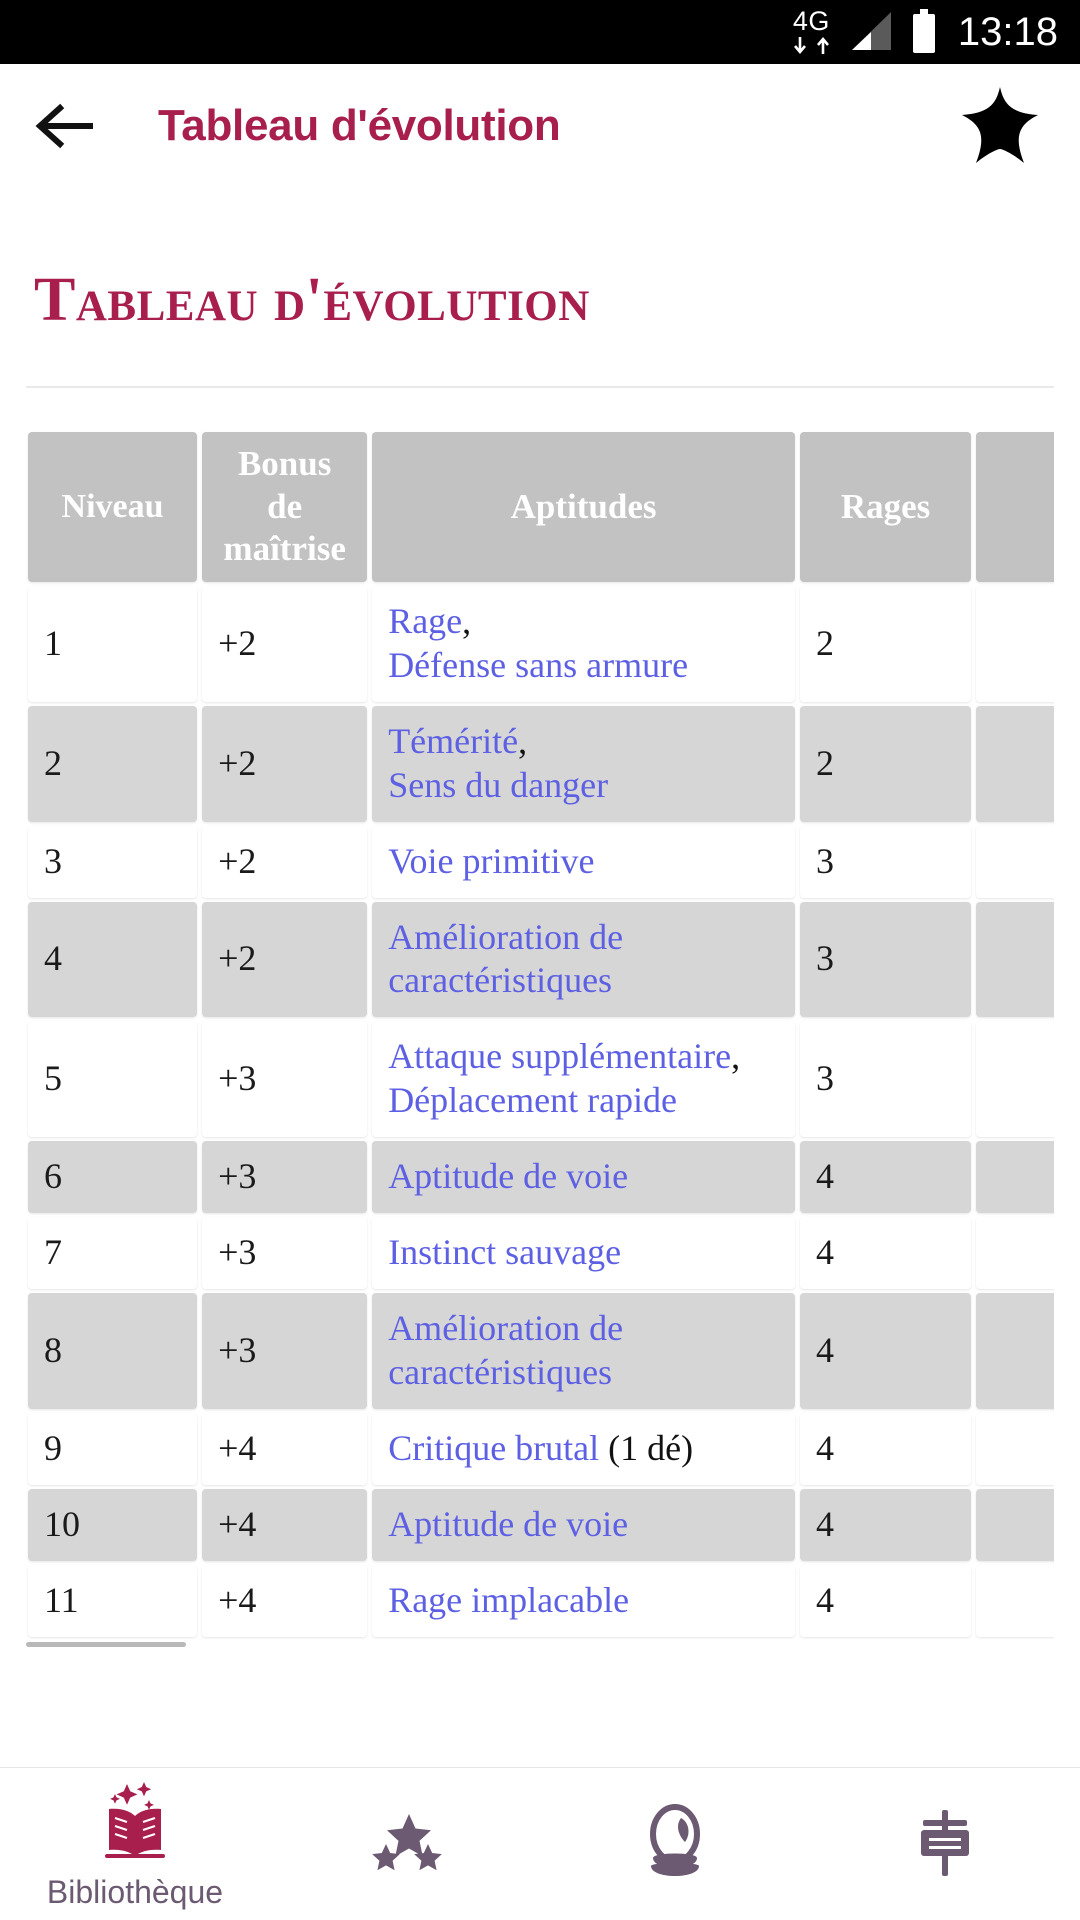 This screenshot has width=1080, height=1920. What do you see at coordinates (1007, 31) in the screenshot?
I see `status-clock: 13:18` at bounding box center [1007, 31].